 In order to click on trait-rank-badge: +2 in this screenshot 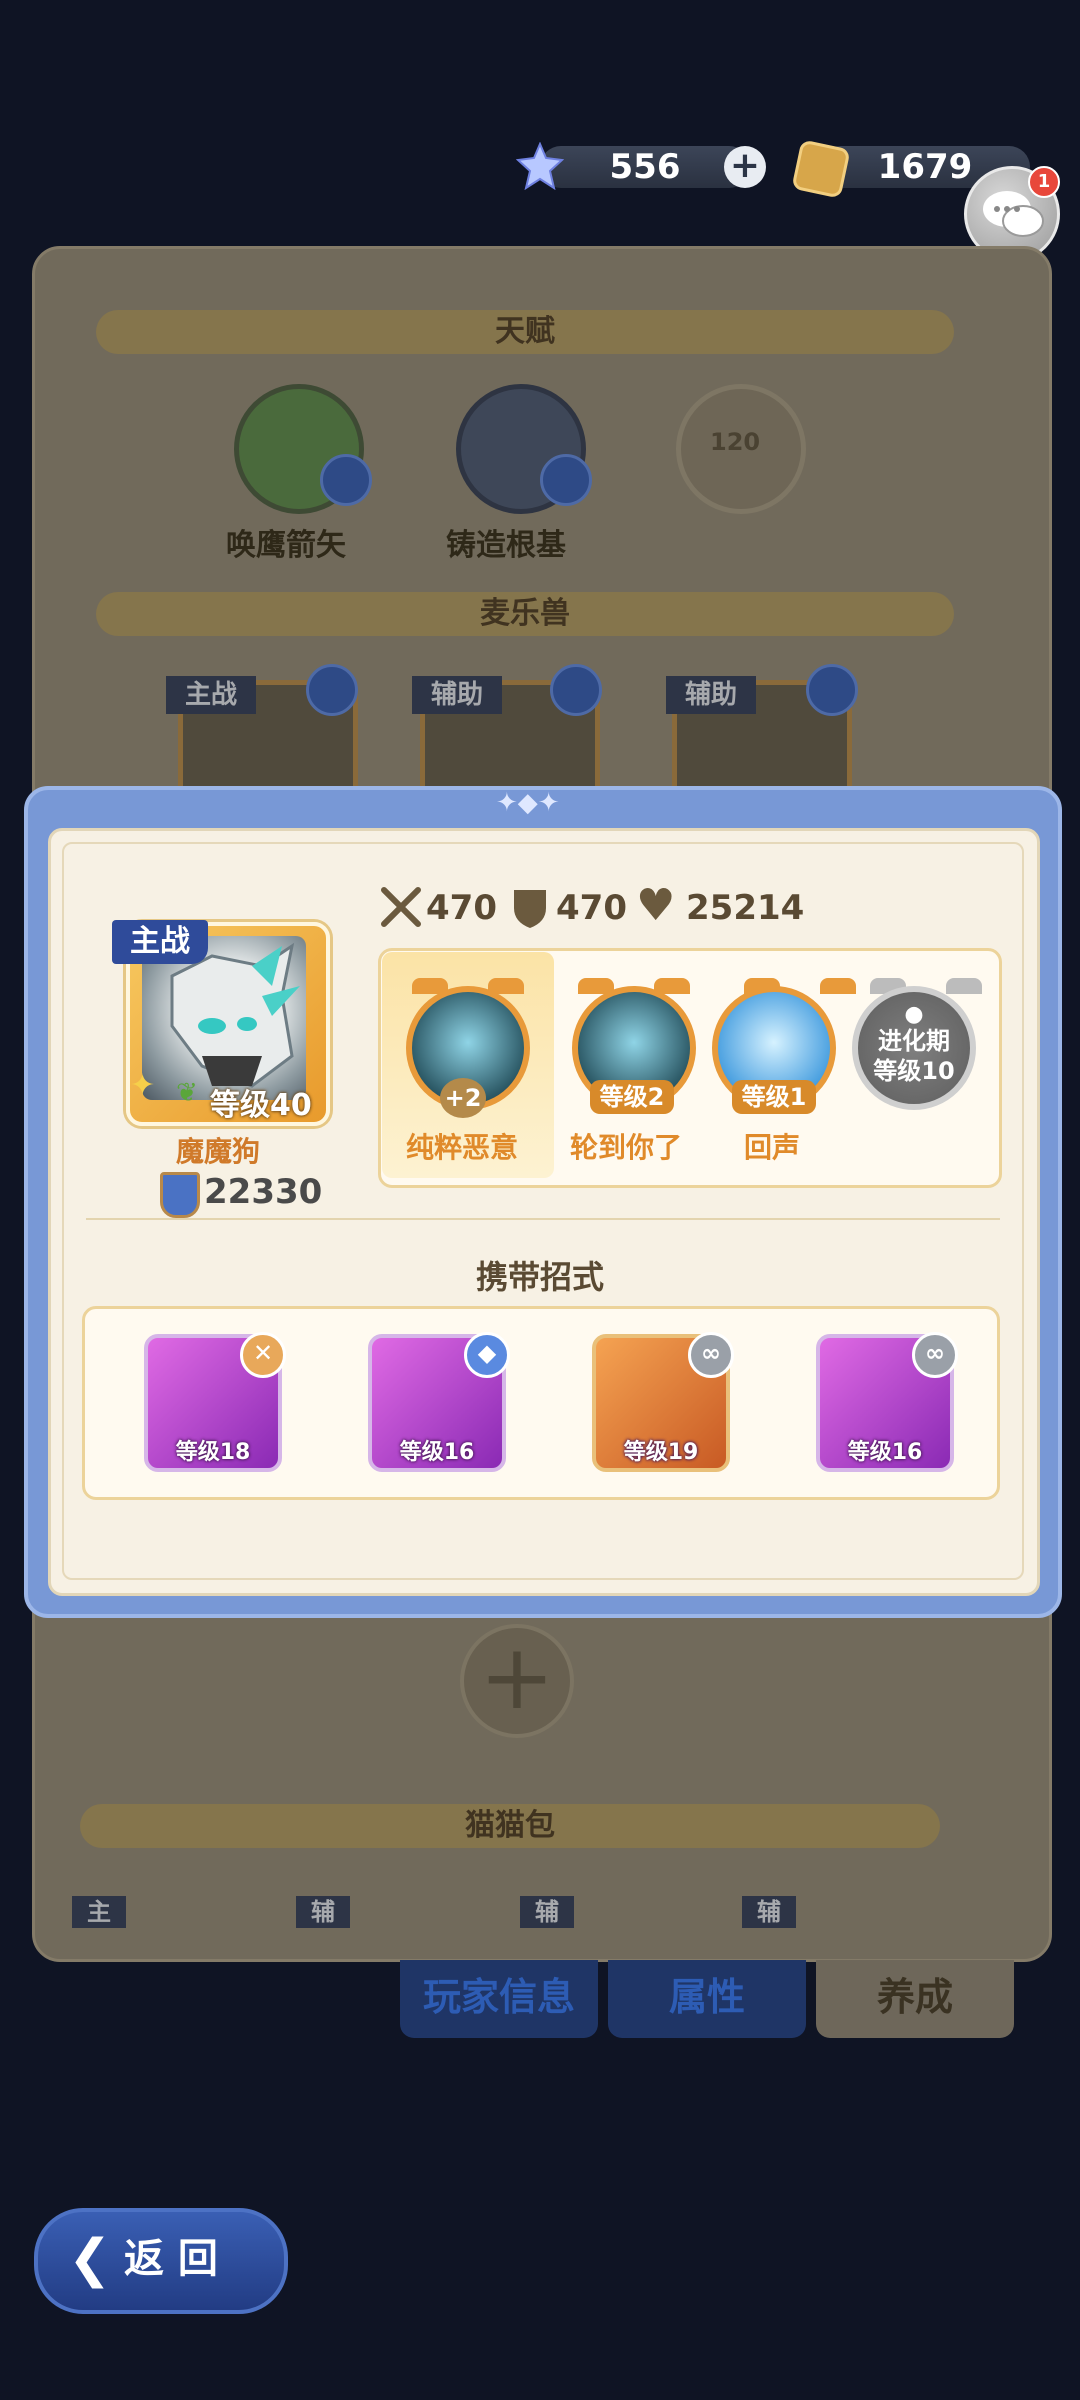, I will do `click(463, 1098)`.